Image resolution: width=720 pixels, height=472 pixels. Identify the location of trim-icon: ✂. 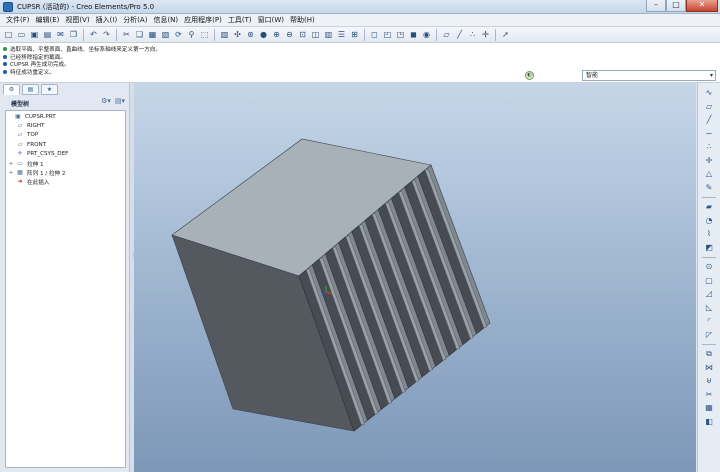
(709, 395).